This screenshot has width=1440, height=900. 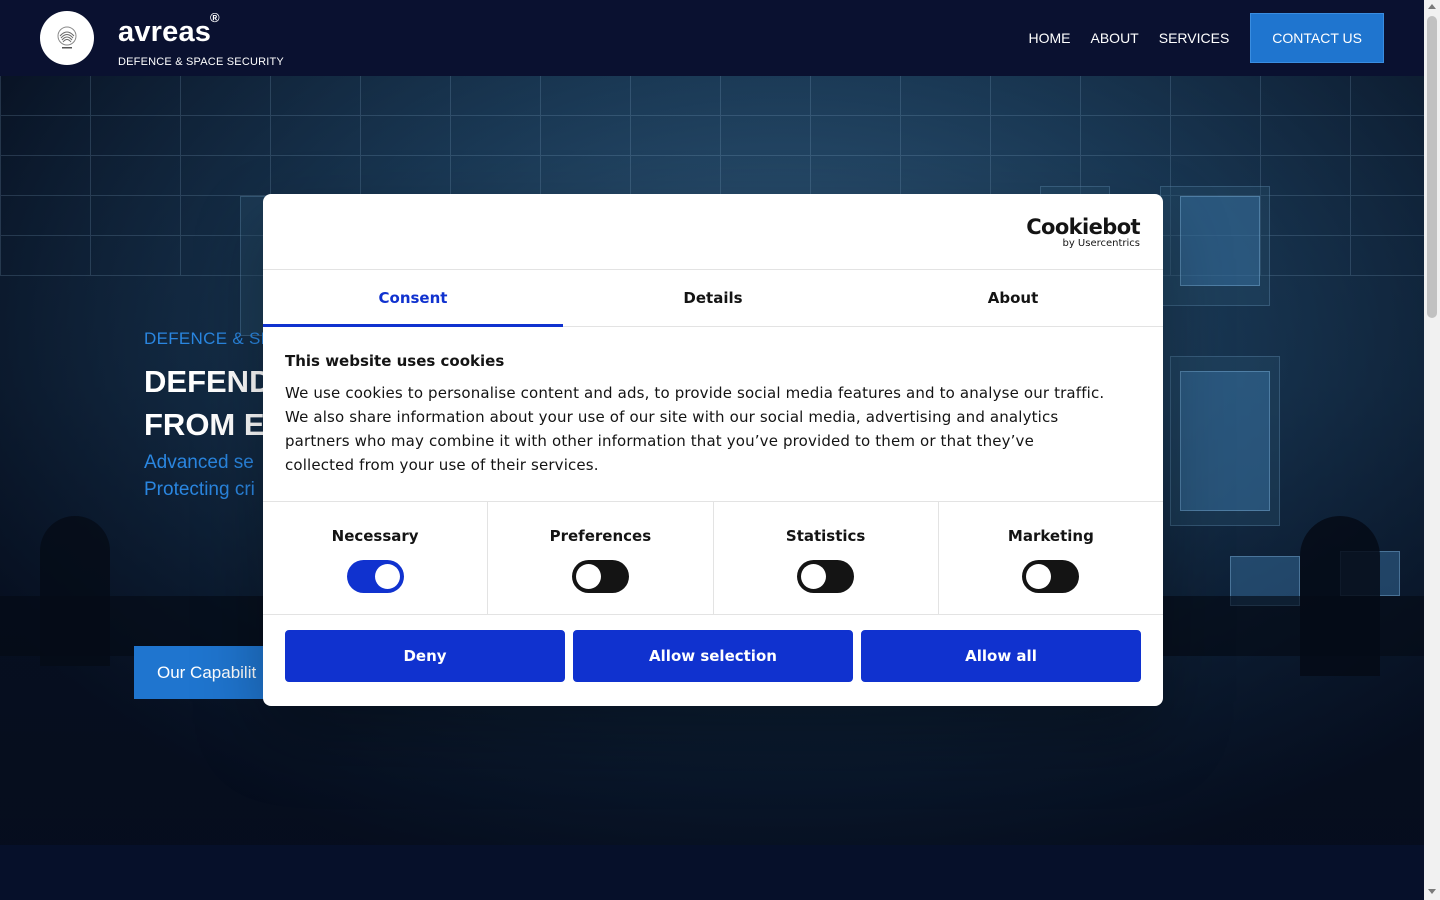 I want to click on category-label: Preferences, so click(x=600, y=536).